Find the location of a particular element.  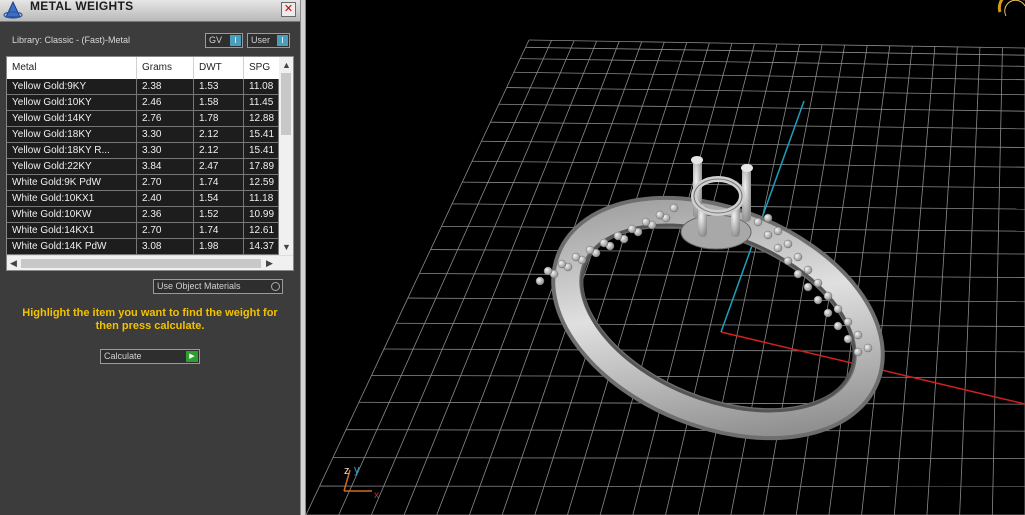

table-cell: 3.84 is located at coordinates (165, 166).